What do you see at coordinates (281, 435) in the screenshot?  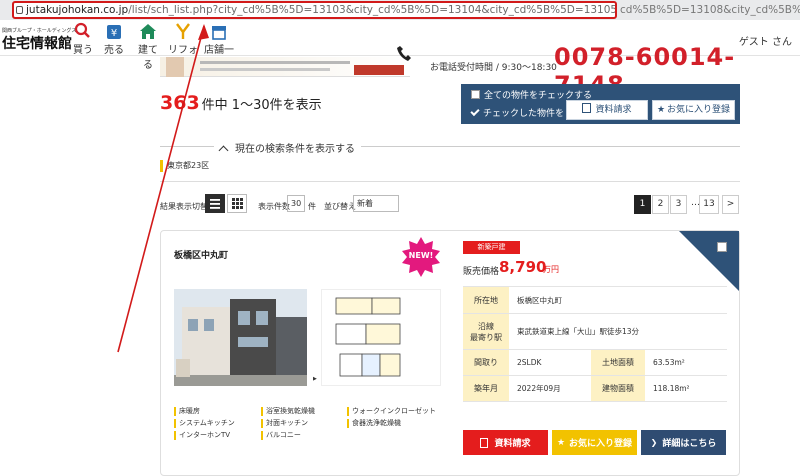 I see `feature-balcony: バルコニー` at bounding box center [281, 435].